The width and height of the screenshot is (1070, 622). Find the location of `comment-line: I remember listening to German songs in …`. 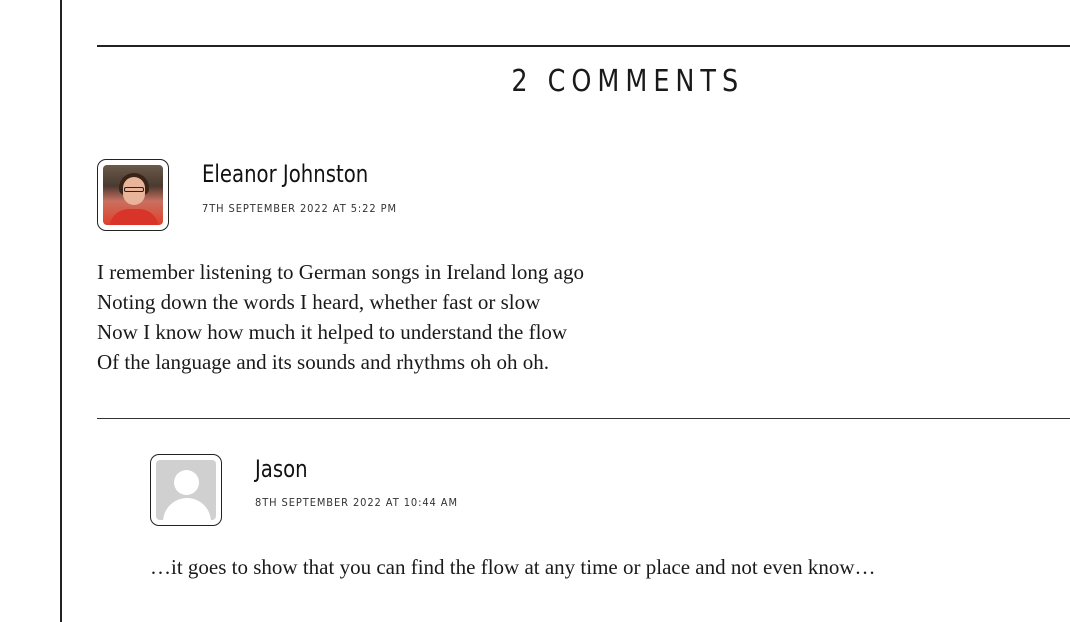

comment-line: I remember listening to German songs in … is located at coordinates (340, 272).